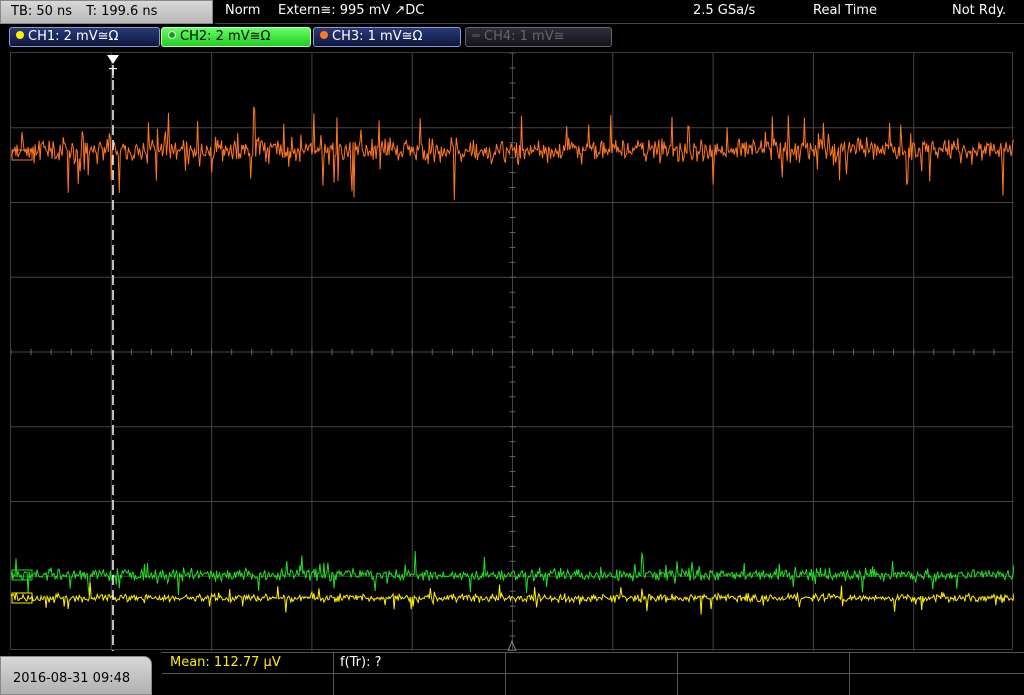  I want to click on channel-4-button: CH4: 1 mV≅, so click(538, 37).